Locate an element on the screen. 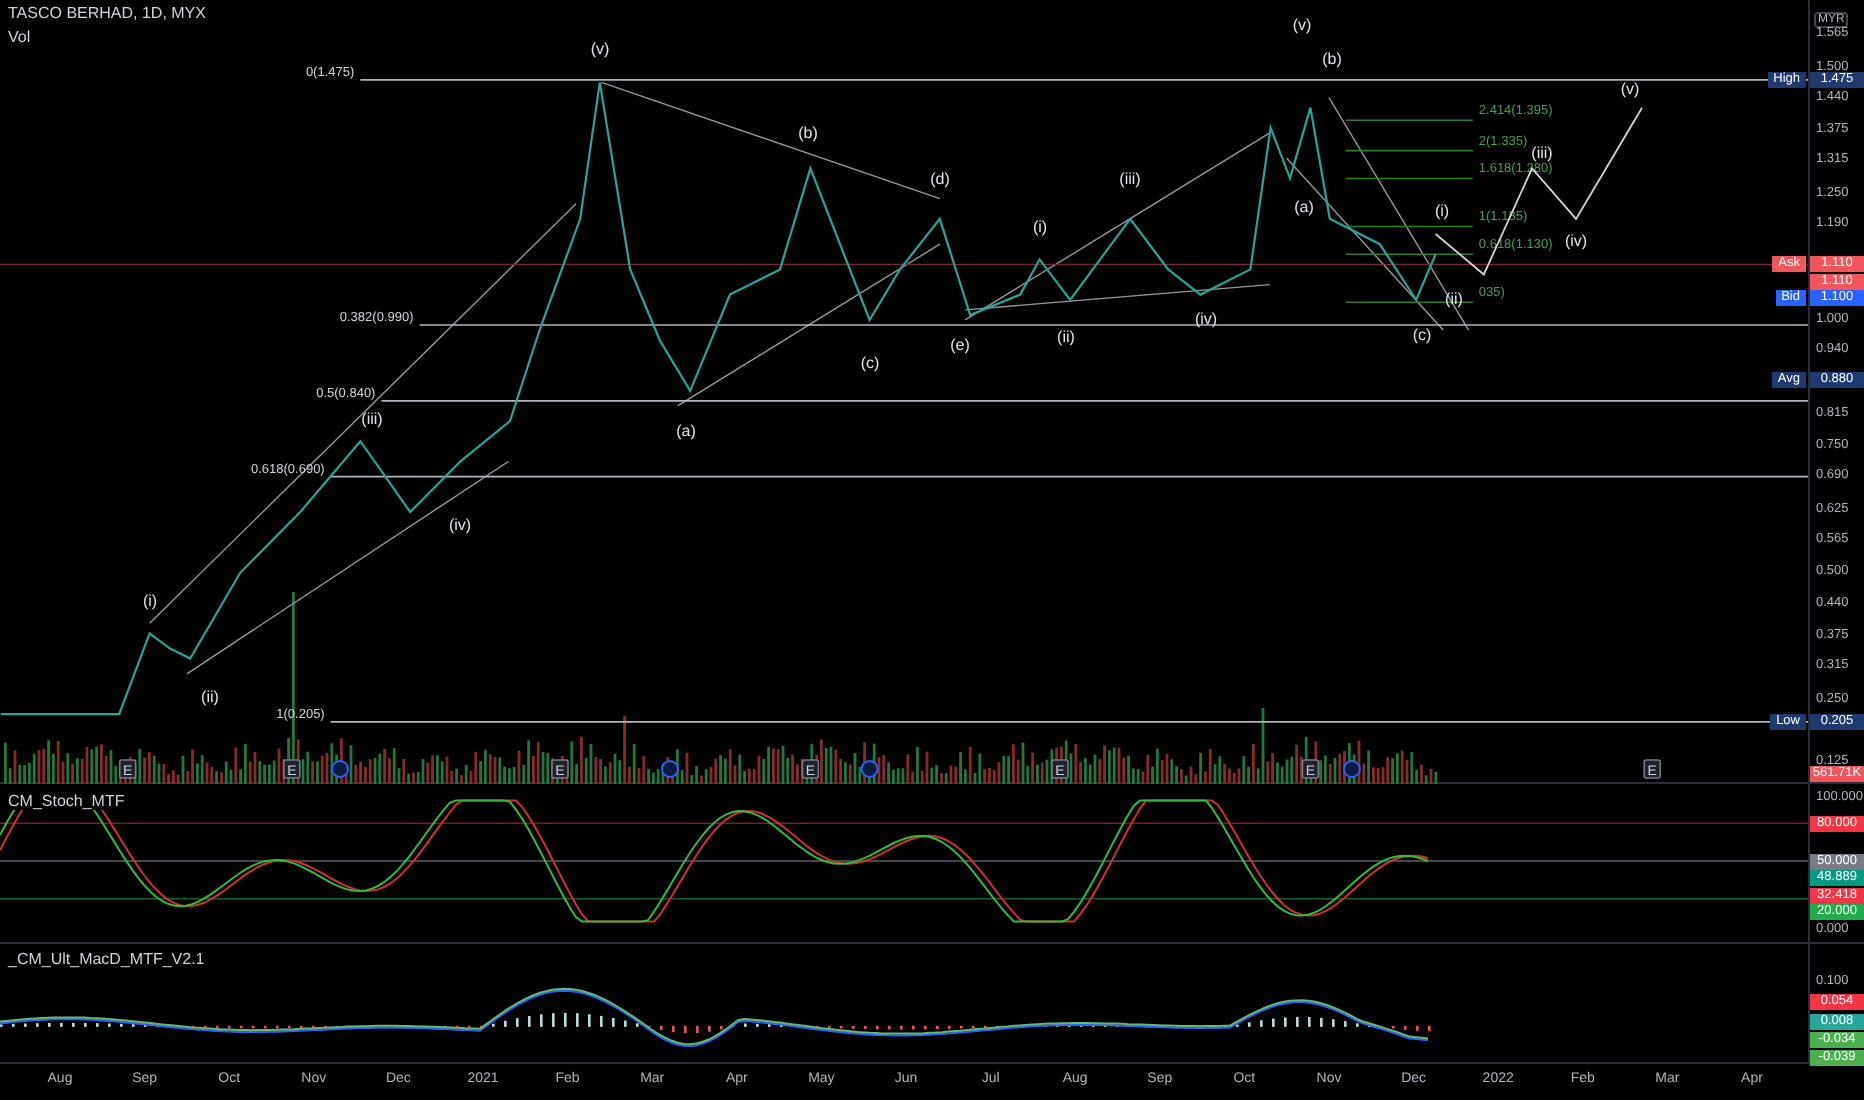  indicator-title: CM_Stoch_MTF is located at coordinates (66, 801).